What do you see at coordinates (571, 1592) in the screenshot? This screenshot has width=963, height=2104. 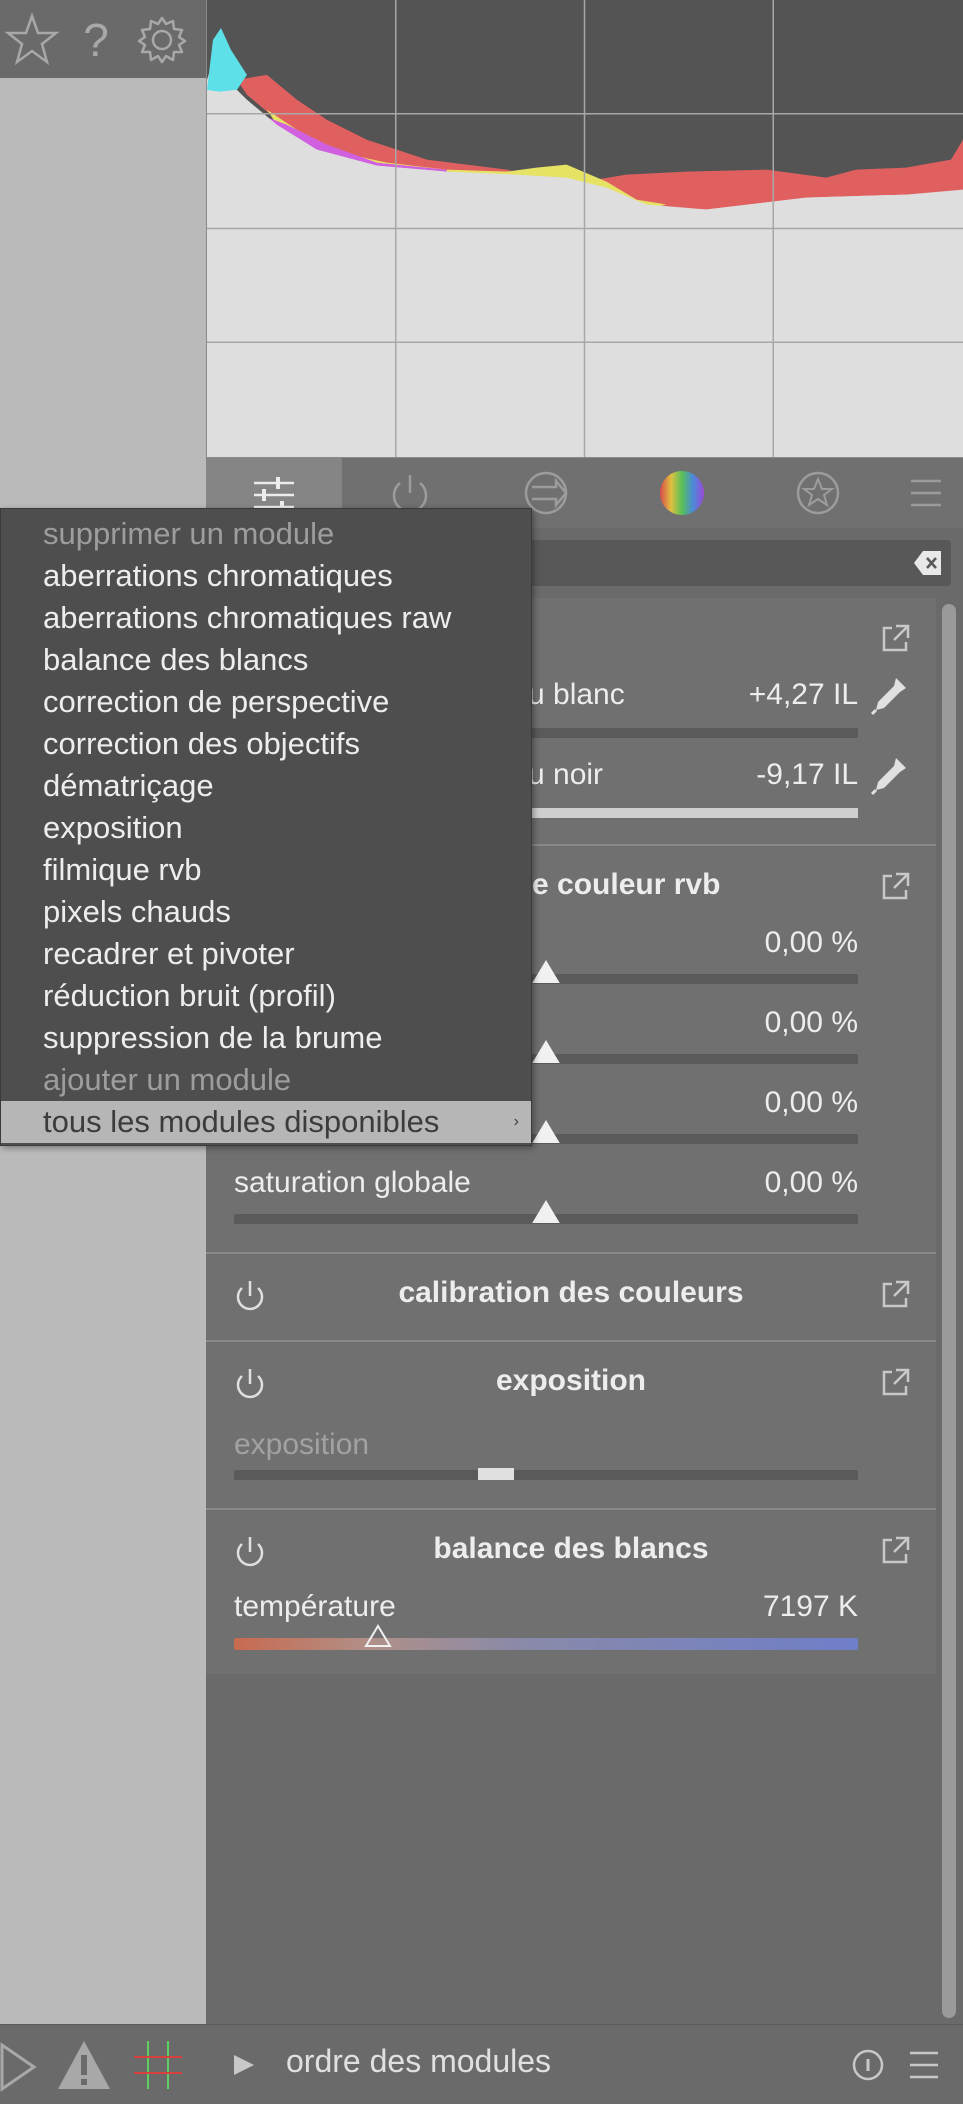 I see `module-white-balance: balance des blancs température 7197 K` at bounding box center [571, 1592].